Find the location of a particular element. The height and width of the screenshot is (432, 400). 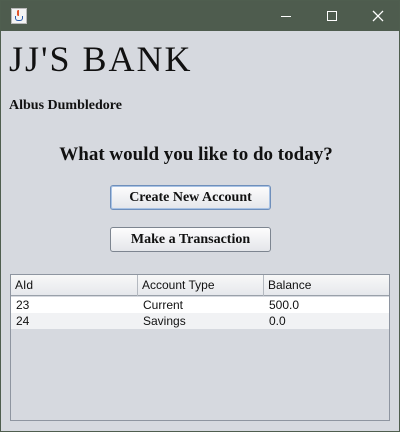

cell-balance: 500.0 is located at coordinates (284, 305).